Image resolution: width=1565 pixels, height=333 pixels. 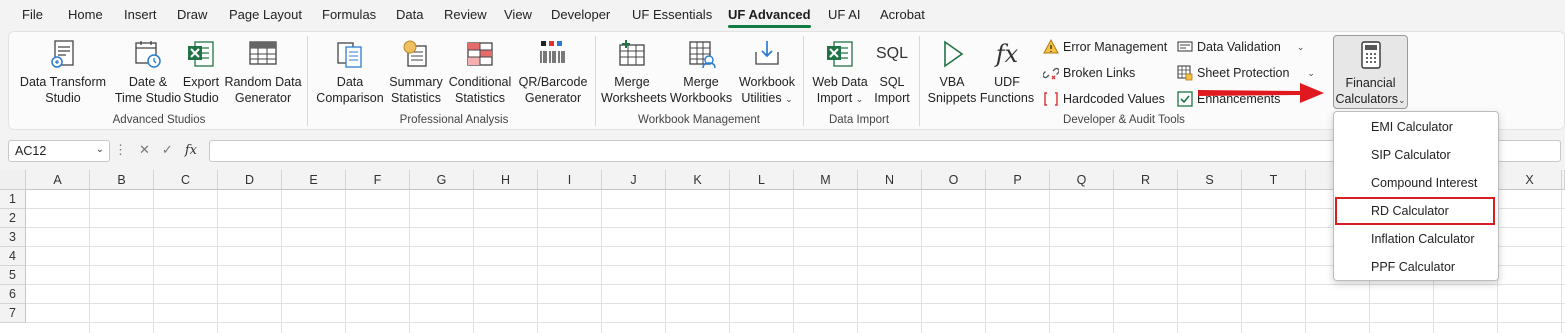 What do you see at coordinates (13, 199) in the screenshot?
I see `row-header: 1` at bounding box center [13, 199].